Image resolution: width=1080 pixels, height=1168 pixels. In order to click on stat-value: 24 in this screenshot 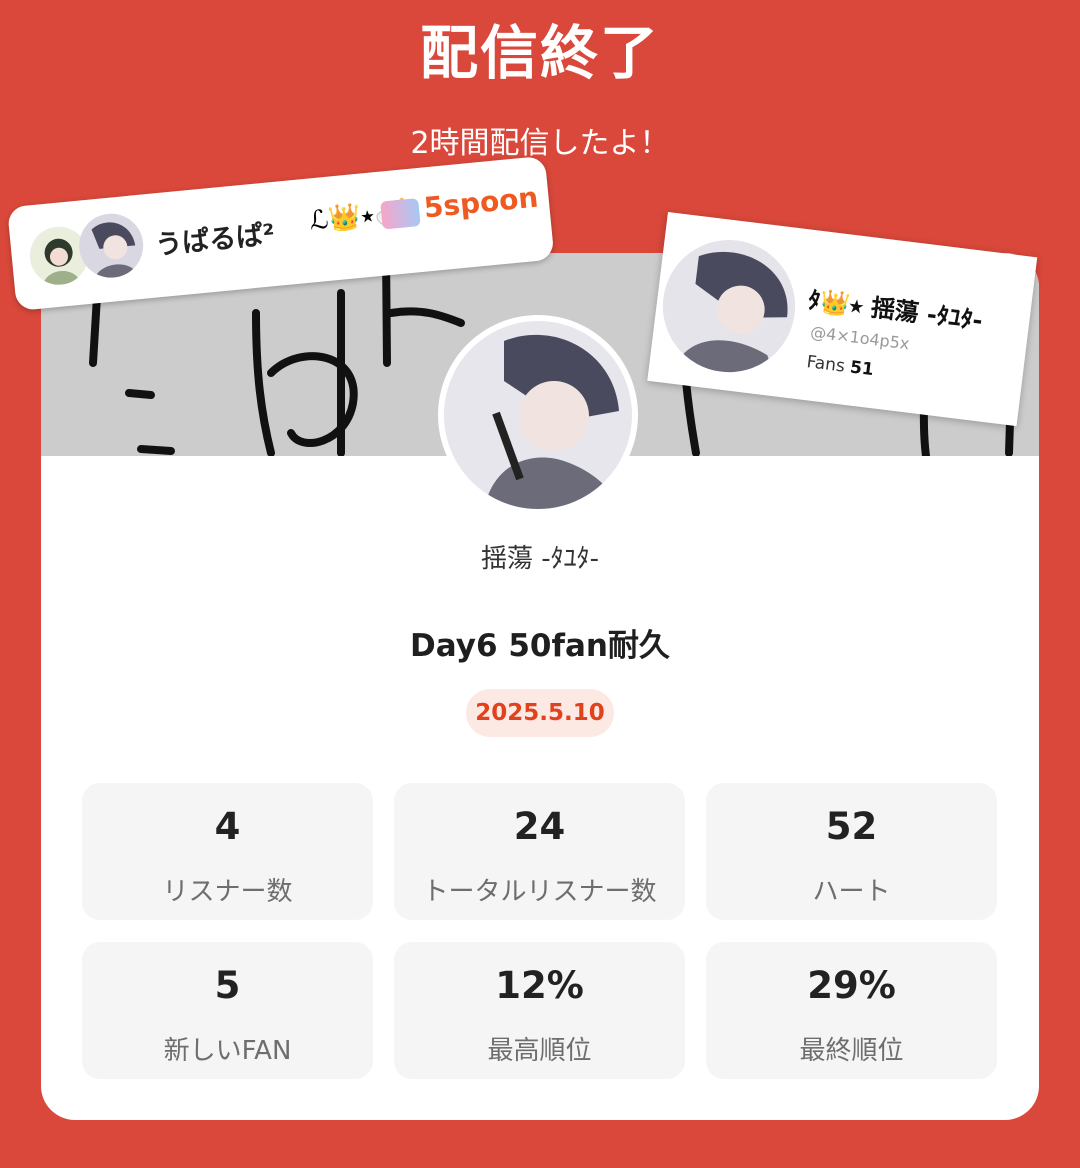, I will do `click(539, 826)`.